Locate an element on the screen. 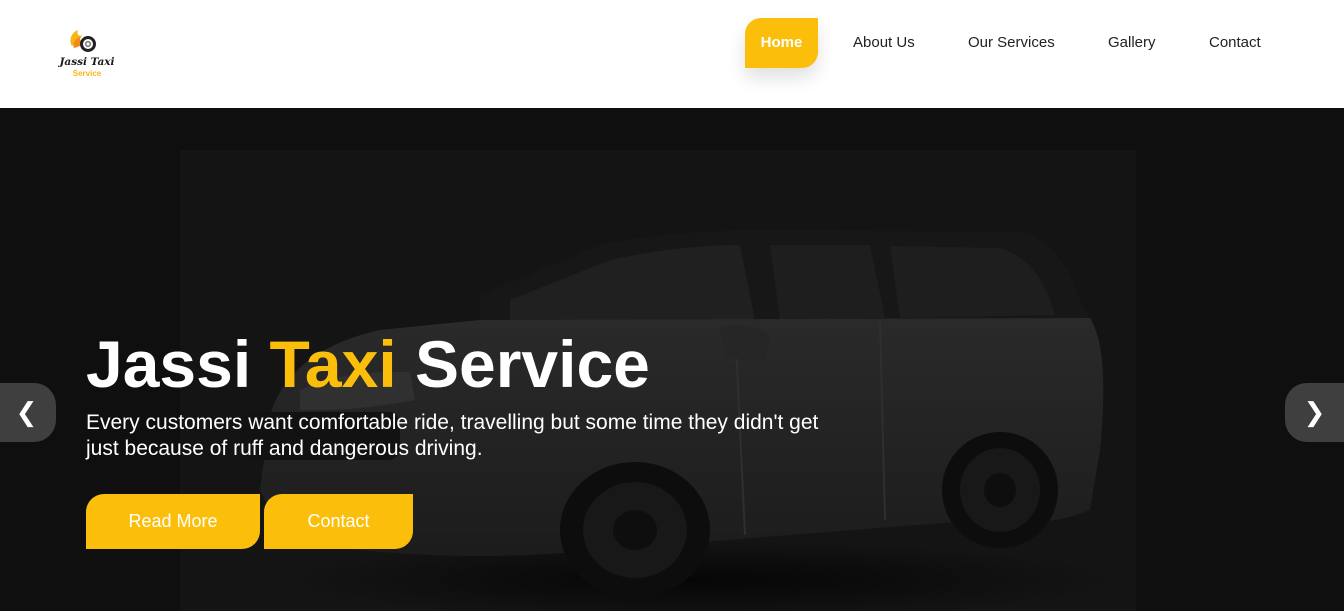 This screenshot has width=1344, height=611. read-more-button: Read More is located at coordinates (173, 521).